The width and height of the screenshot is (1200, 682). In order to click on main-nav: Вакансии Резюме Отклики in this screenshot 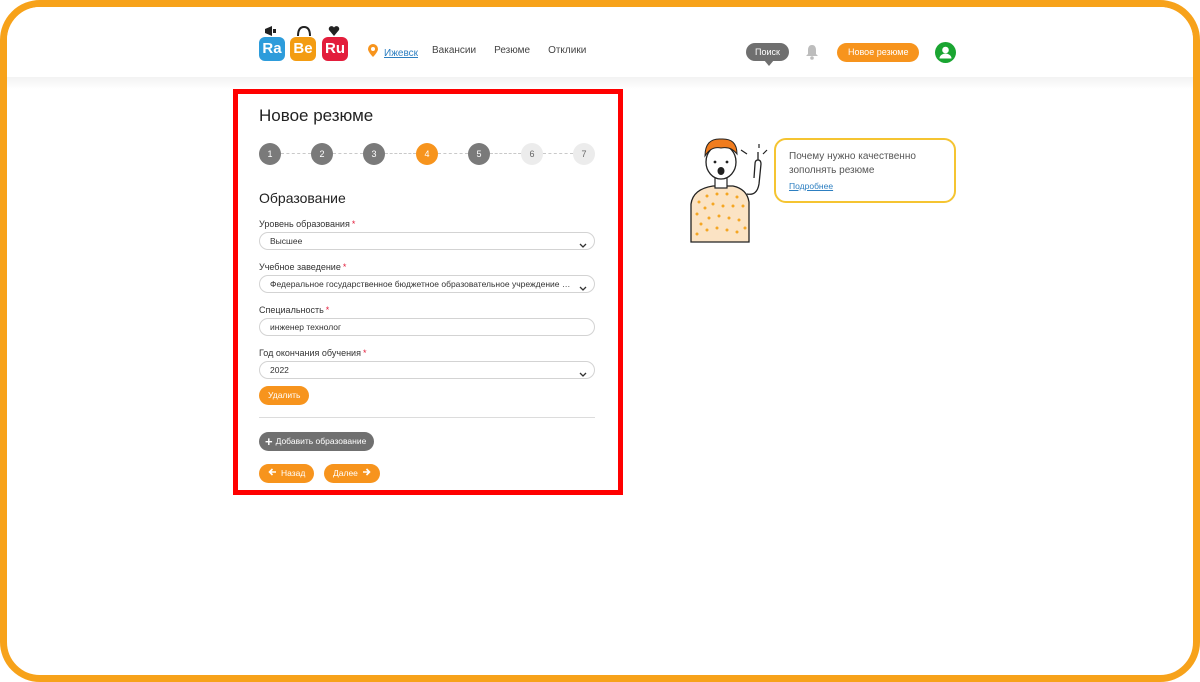, I will do `click(509, 50)`.